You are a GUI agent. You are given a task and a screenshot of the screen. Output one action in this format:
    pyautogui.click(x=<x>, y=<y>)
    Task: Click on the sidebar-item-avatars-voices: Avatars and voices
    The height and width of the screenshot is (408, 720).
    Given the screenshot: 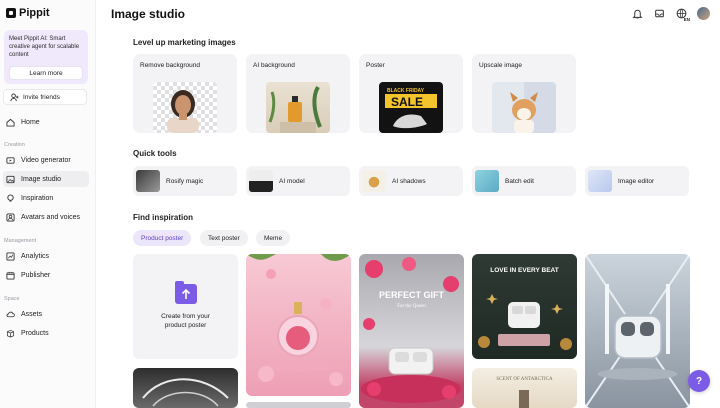 What is the action you would take?
    pyautogui.click(x=46, y=217)
    